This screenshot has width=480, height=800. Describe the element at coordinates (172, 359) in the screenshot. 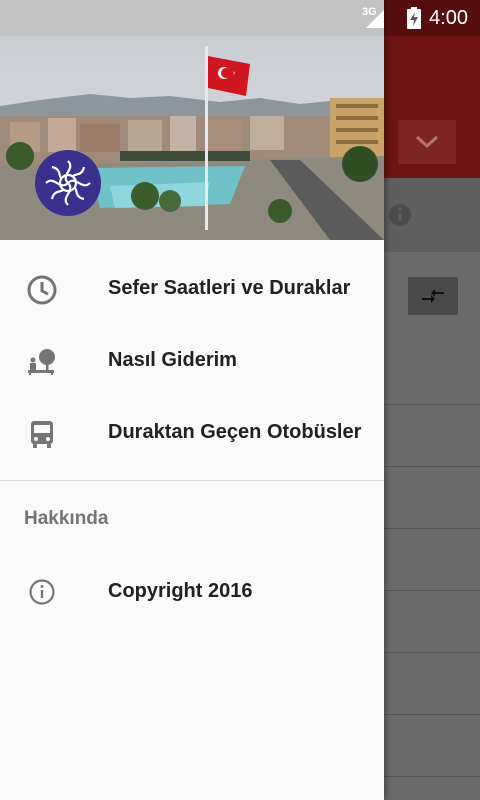

I see `menu-item-label: Nasıl Giderim` at that location.